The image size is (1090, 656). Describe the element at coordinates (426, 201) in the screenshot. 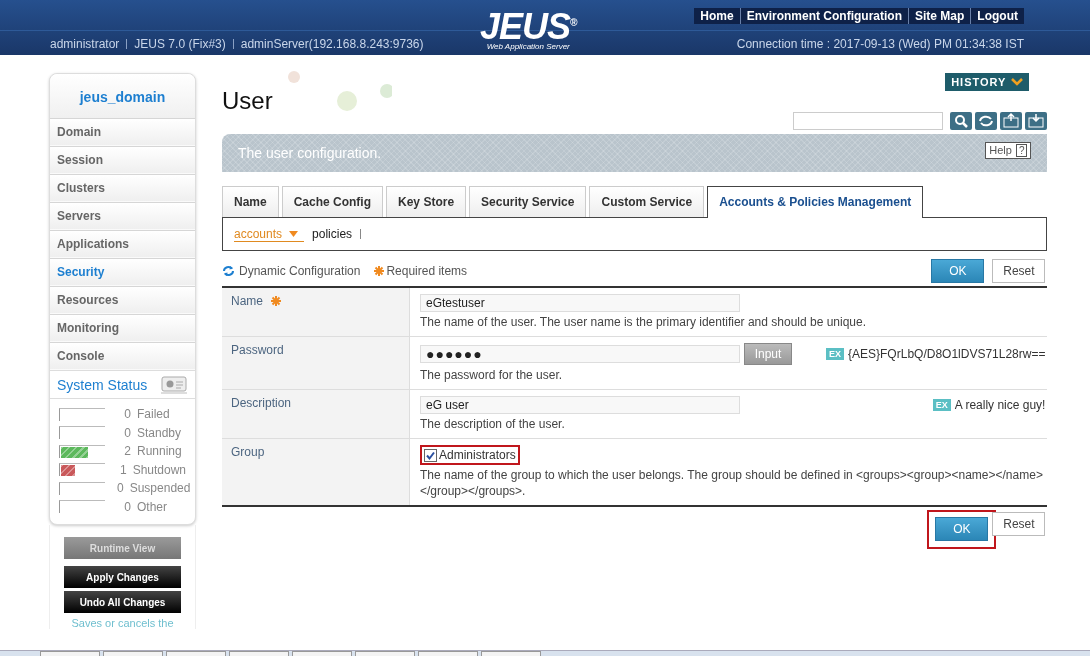

I see `tab: Key Store` at that location.